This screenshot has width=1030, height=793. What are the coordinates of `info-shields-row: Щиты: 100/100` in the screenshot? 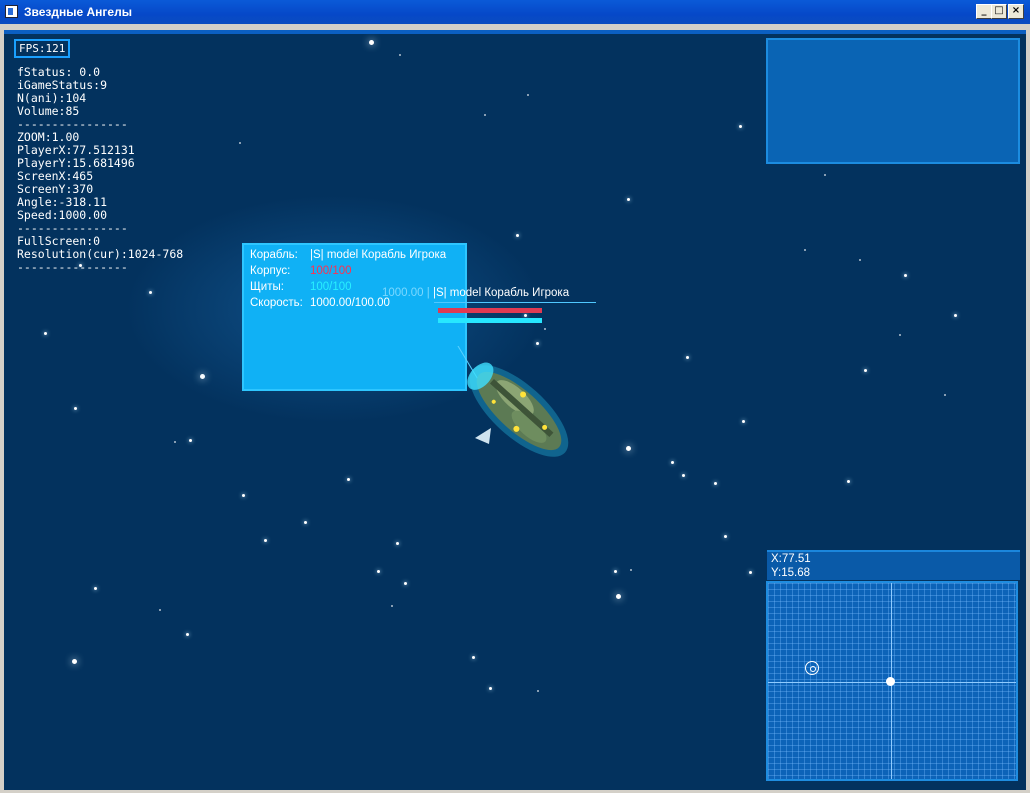 It's located at (301, 287).